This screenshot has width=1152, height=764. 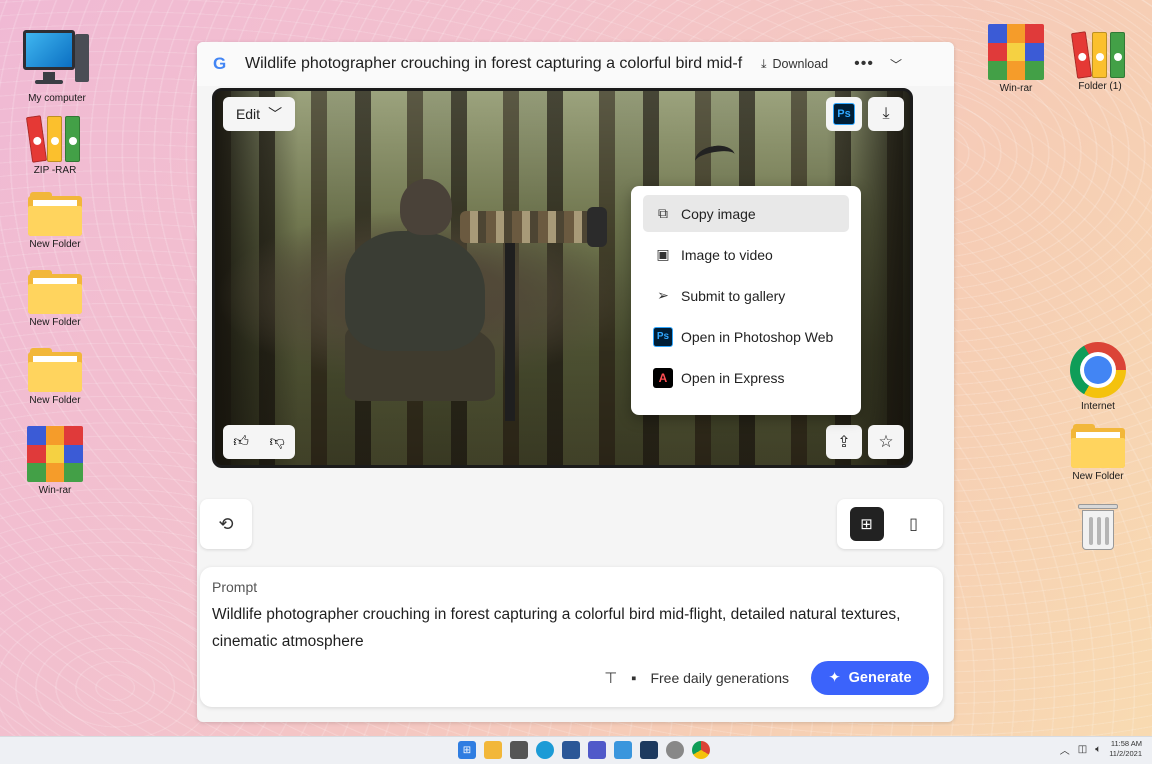 I want to click on image-download-button: ⤓, so click(x=886, y=114).